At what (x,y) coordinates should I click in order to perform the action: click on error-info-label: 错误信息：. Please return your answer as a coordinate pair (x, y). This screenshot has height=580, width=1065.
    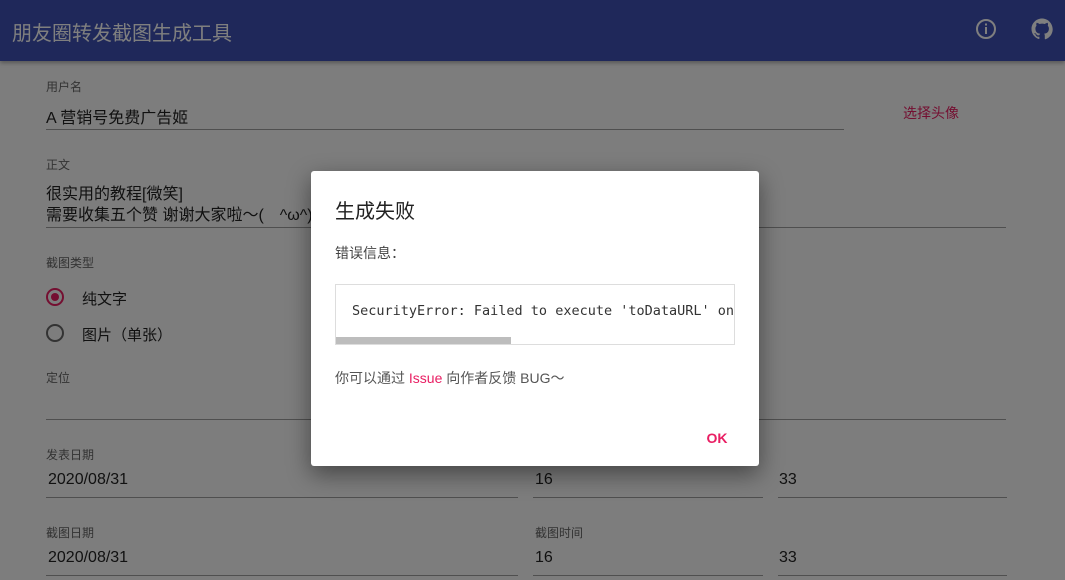
    Looking at the image, I should click on (370, 253).